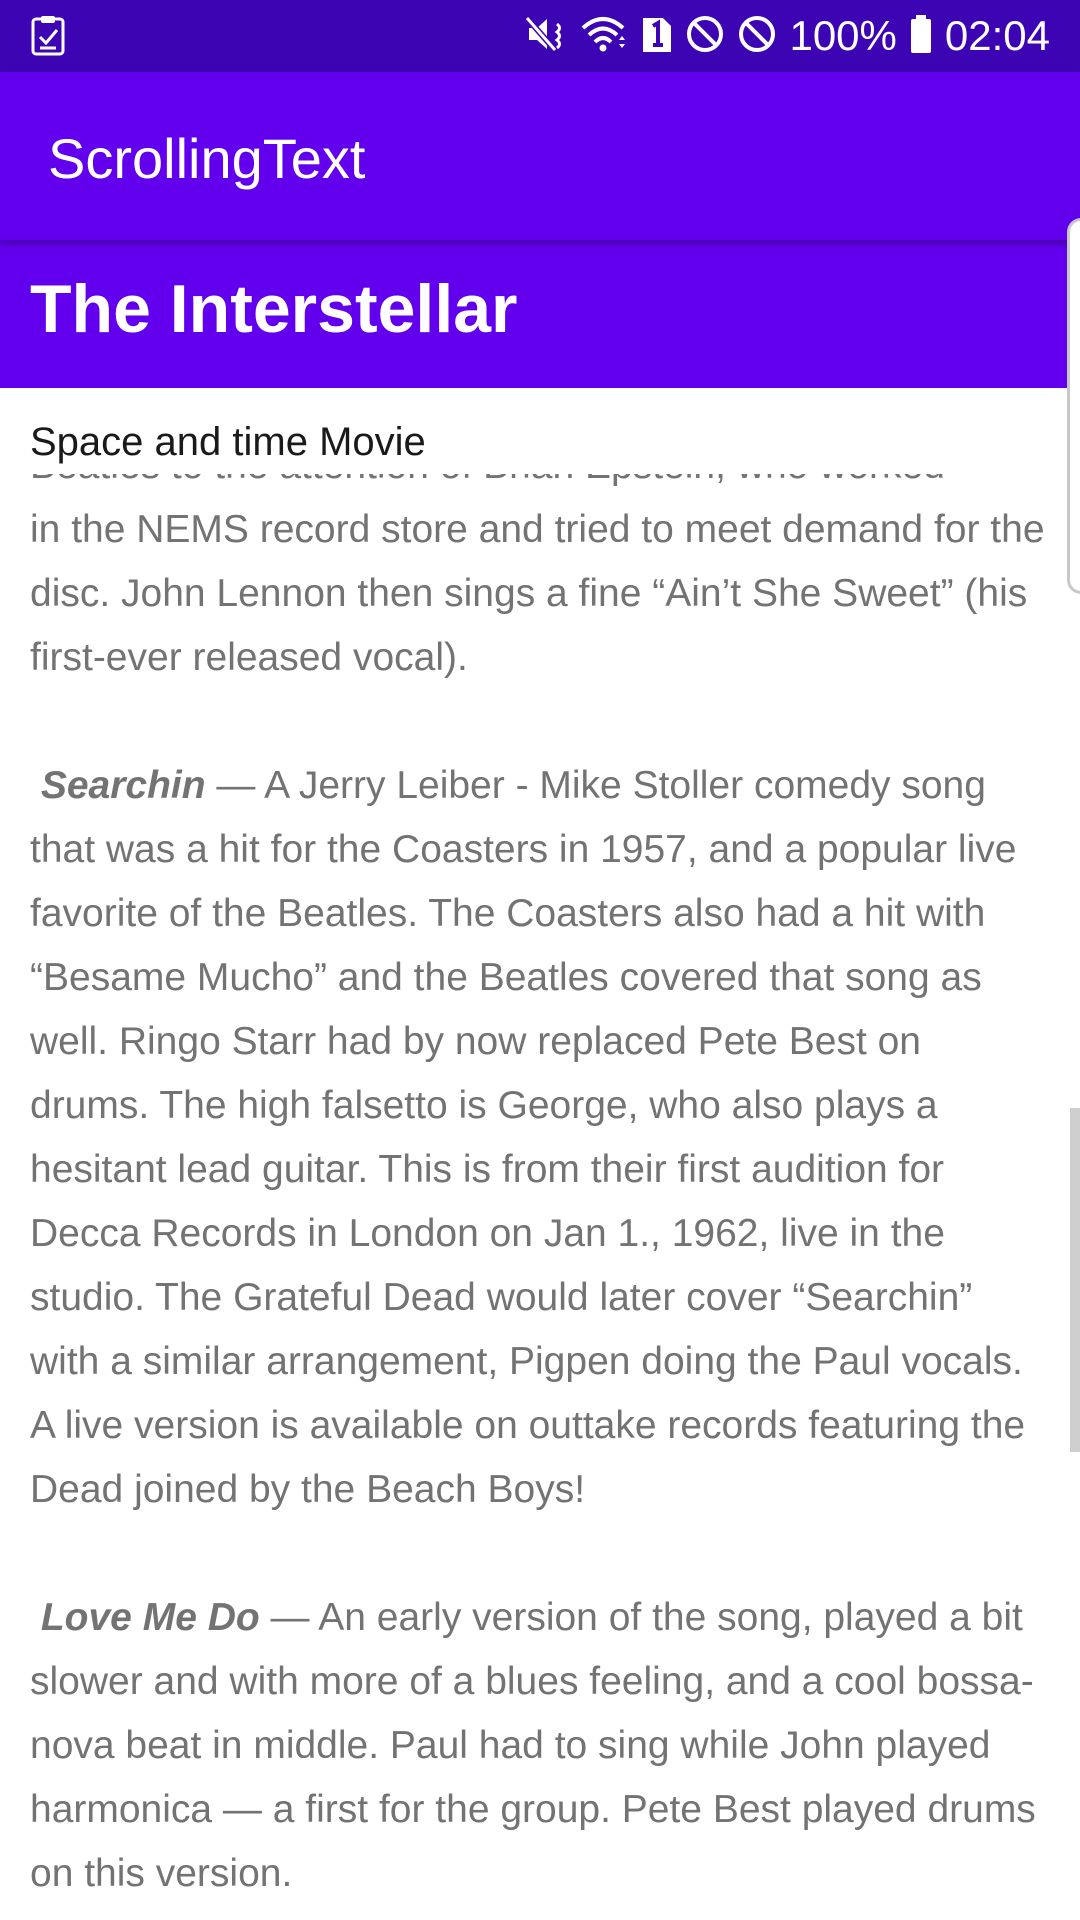  I want to click on battery-icon, so click(921, 36).